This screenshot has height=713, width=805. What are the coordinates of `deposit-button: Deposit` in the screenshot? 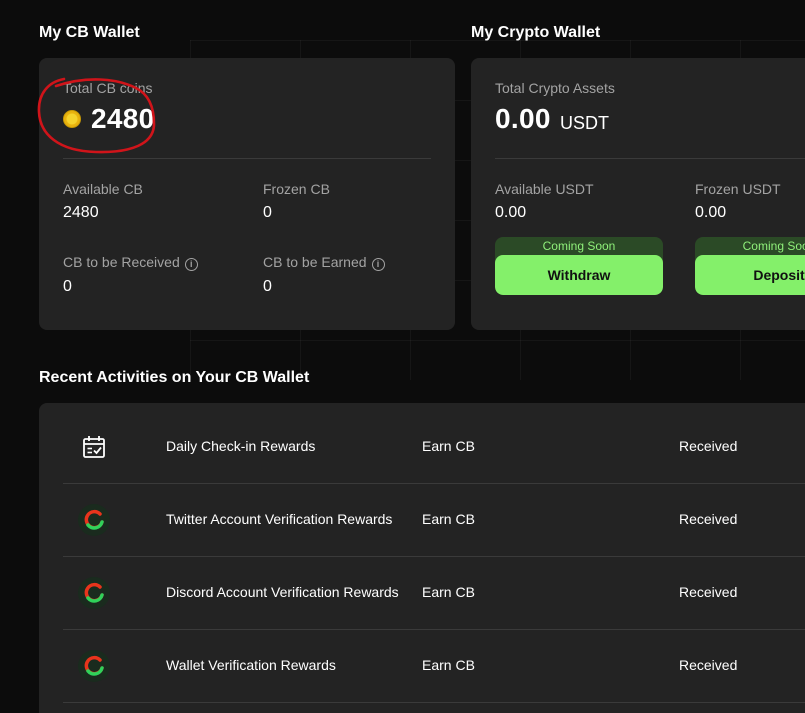 It's located at (750, 275).